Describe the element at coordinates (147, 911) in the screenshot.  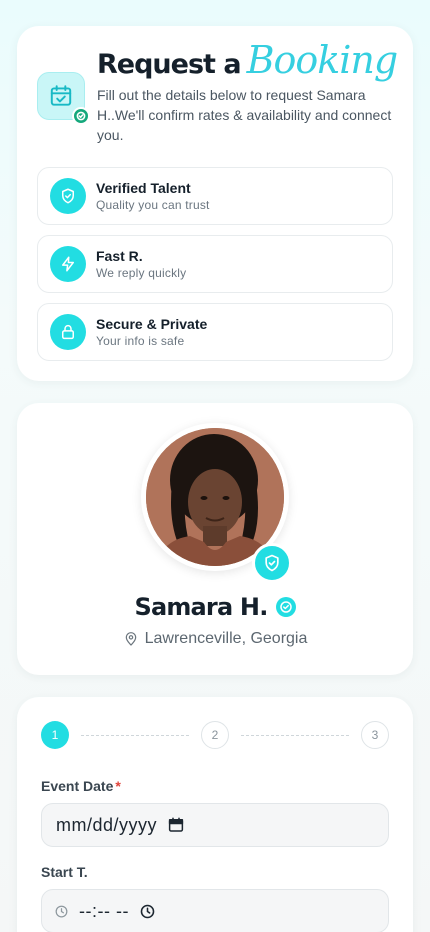
I see `clock-picker-icon` at that location.